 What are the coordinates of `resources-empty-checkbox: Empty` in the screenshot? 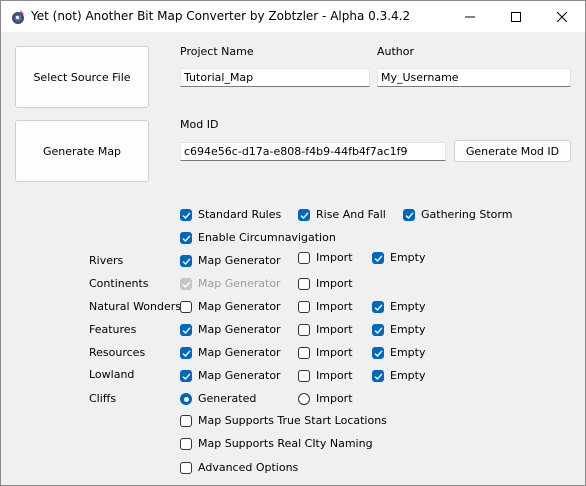 It's located at (398, 353).